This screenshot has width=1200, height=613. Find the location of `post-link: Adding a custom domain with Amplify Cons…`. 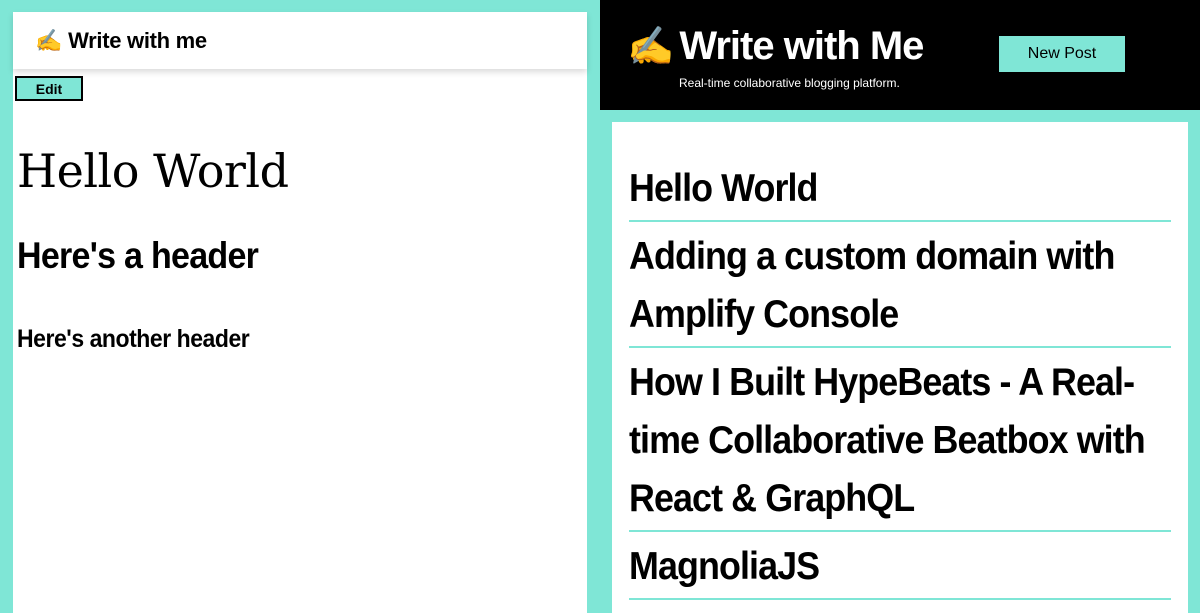

post-link: Adding a custom domain with Amplify Cons… is located at coordinates (900, 285).